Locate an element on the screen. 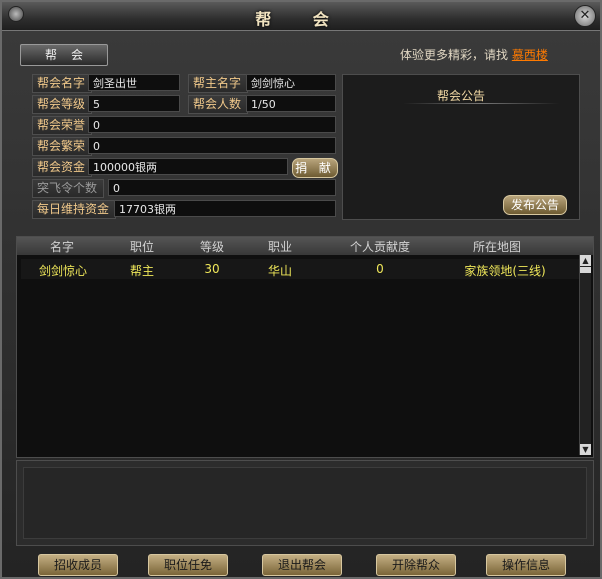  cell-class: 华山 is located at coordinates (279, 271).